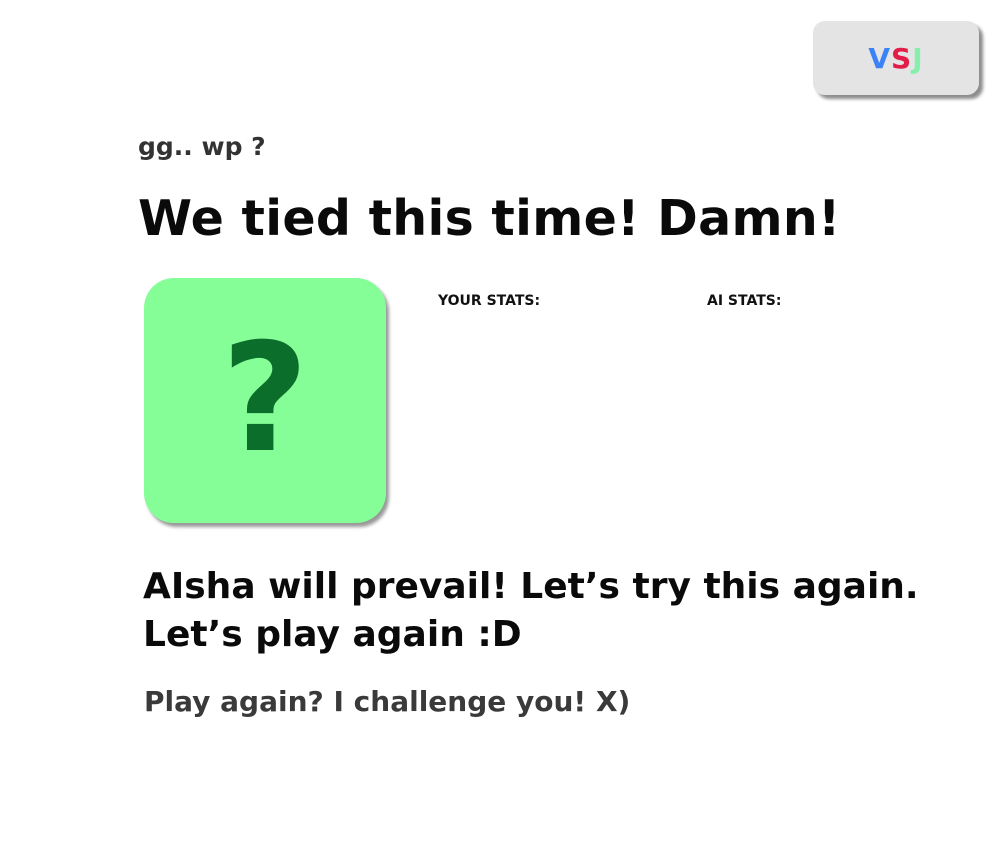 Image resolution: width=1000 pixels, height=850 pixels. I want to click on ai-stats-label: AI STATS:, so click(744, 301).